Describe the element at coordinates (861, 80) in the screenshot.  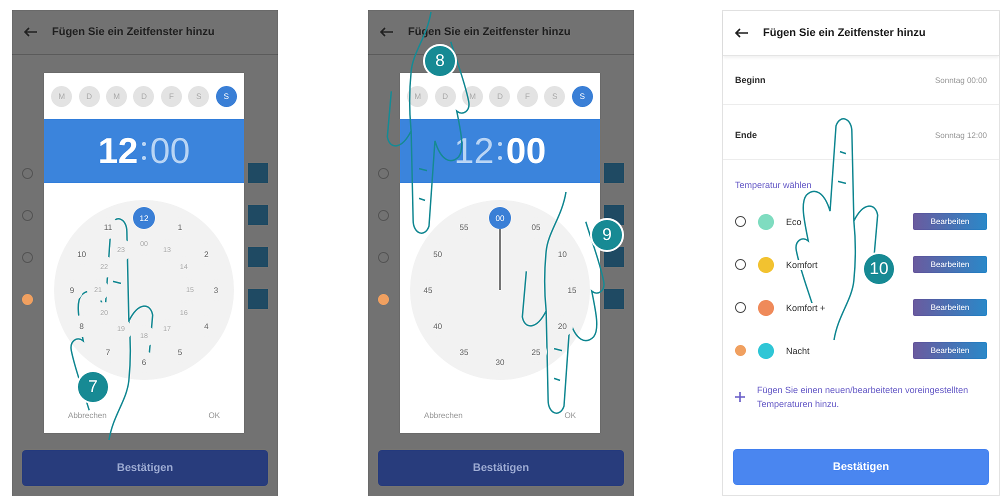
I see `time-field: Beginn Sonntag 00:00` at that location.